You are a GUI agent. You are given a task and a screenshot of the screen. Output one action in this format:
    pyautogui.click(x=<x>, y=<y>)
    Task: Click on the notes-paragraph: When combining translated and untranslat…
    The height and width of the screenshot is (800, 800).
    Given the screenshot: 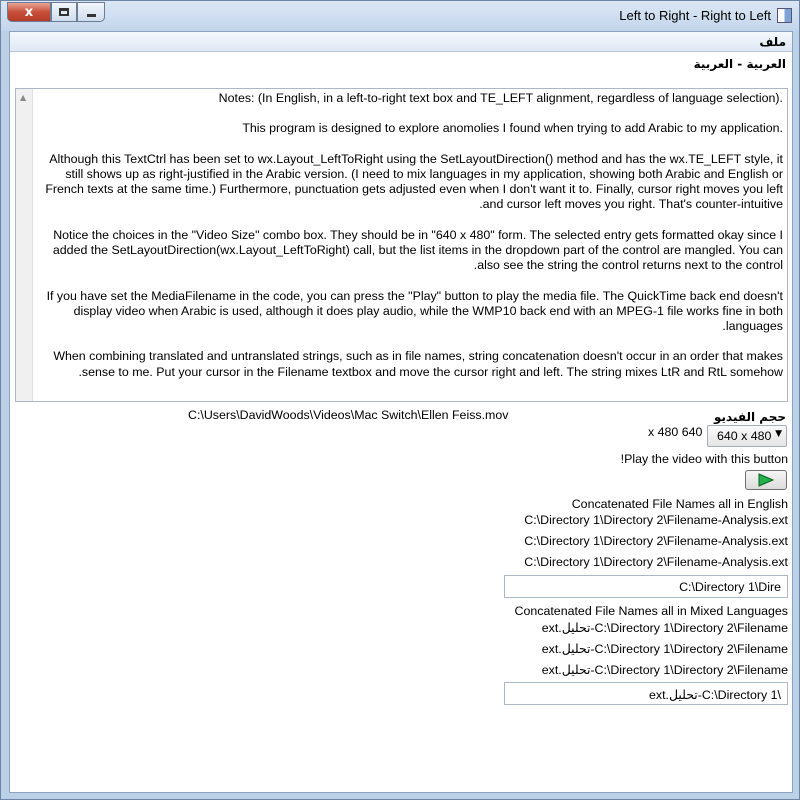 What is the action you would take?
    pyautogui.click(x=418, y=364)
    